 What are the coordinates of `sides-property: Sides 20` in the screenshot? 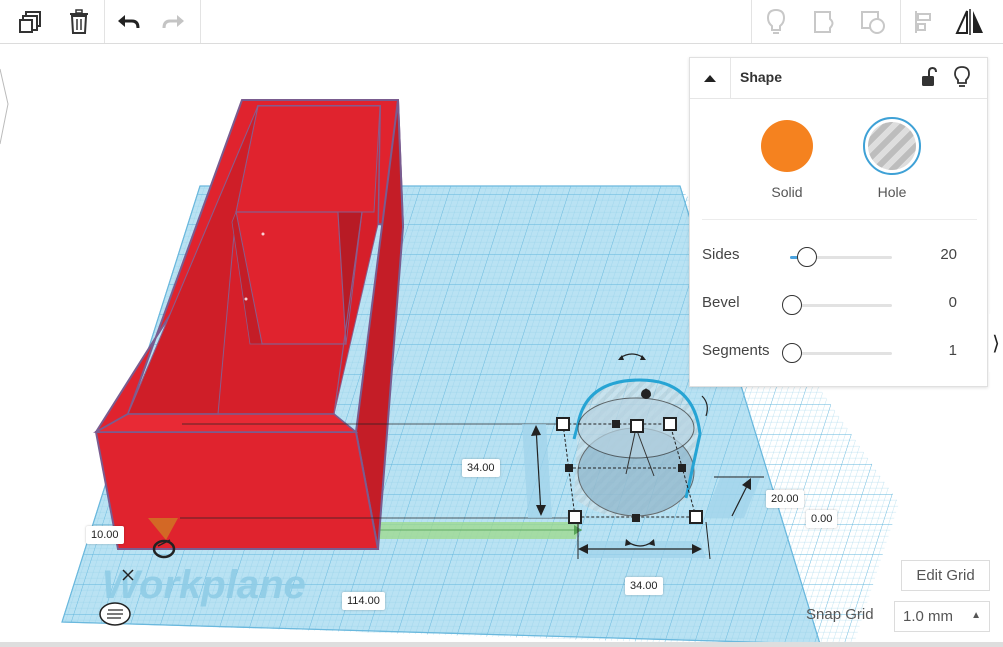 It's located at (838, 256).